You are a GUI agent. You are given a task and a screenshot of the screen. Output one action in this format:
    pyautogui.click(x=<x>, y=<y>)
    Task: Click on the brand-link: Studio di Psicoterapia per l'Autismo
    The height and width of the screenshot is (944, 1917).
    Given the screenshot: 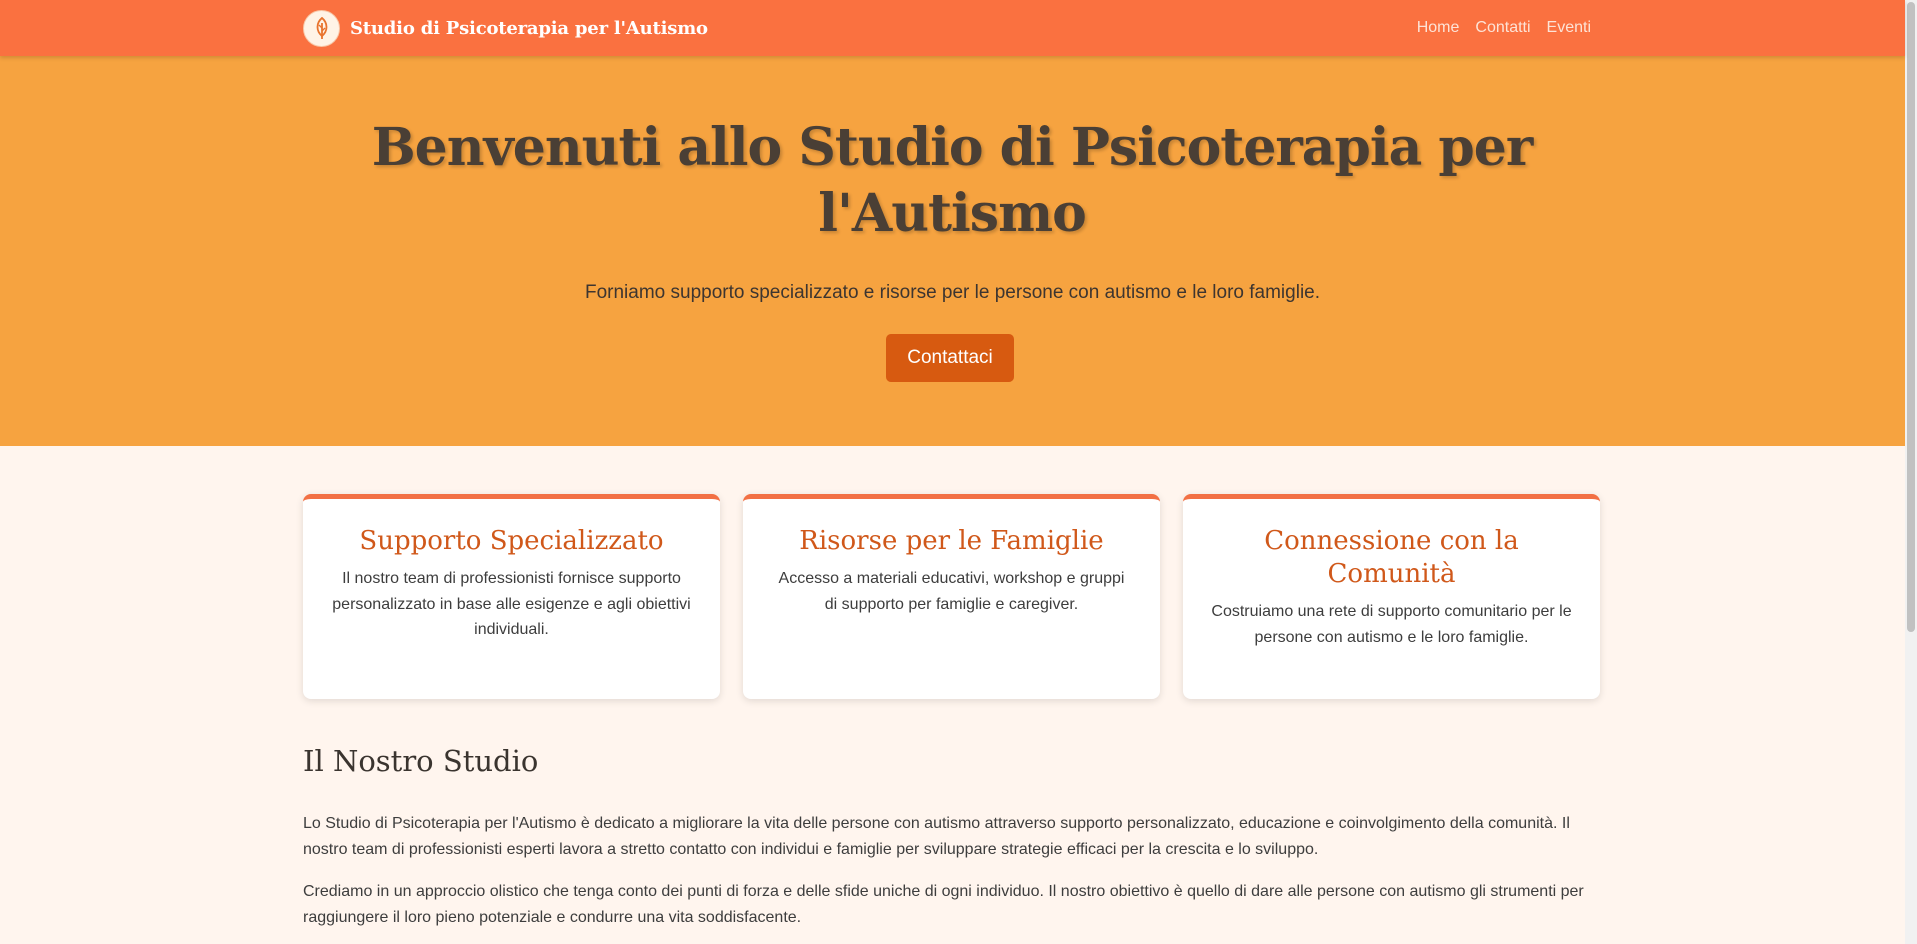 What is the action you would take?
    pyautogui.click(x=505, y=28)
    